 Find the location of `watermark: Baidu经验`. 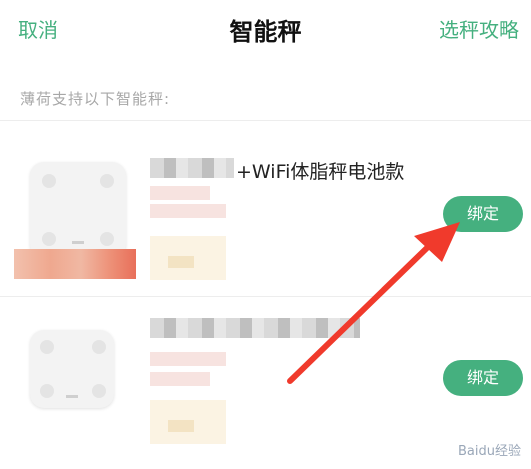

watermark: Baidu经验 is located at coordinates (489, 451).